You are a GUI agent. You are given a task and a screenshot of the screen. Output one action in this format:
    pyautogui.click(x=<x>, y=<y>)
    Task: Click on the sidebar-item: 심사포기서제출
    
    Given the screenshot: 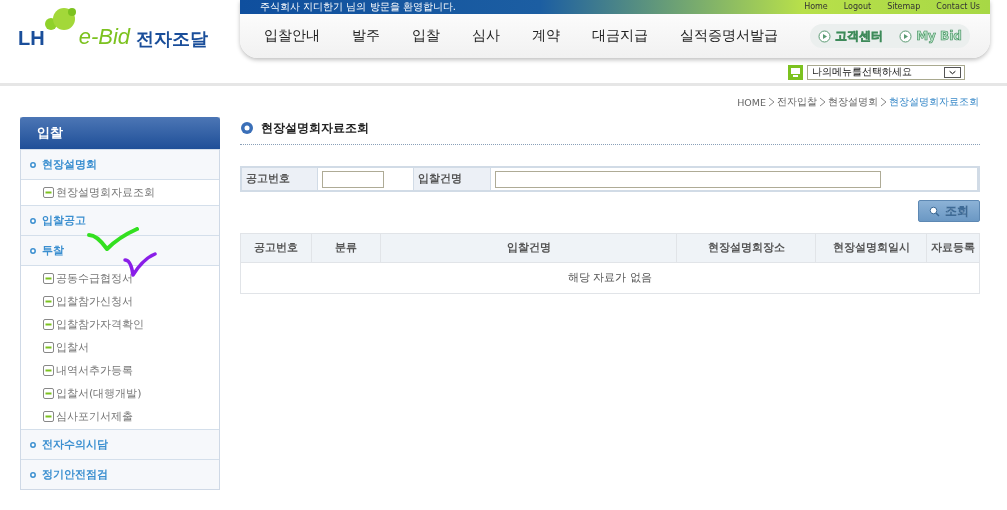 What is the action you would take?
    pyautogui.click(x=120, y=416)
    